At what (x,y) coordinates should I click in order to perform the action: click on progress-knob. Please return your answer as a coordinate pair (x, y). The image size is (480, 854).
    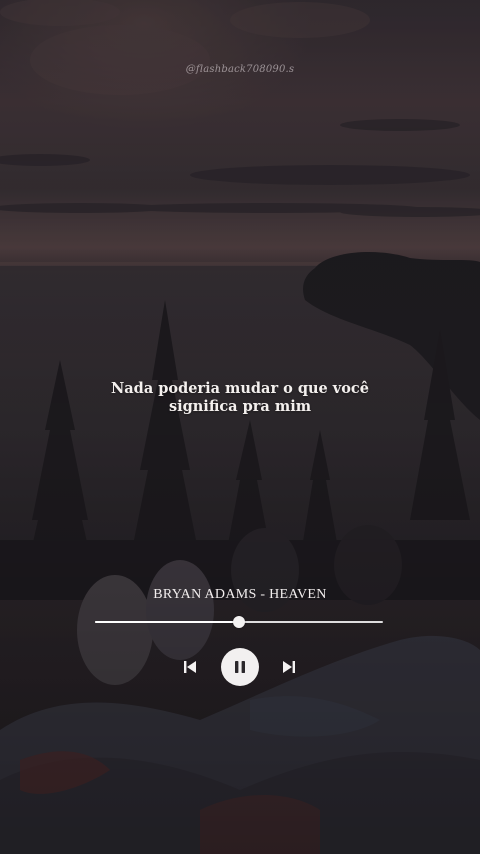
    Looking at the image, I should click on (239, 622).